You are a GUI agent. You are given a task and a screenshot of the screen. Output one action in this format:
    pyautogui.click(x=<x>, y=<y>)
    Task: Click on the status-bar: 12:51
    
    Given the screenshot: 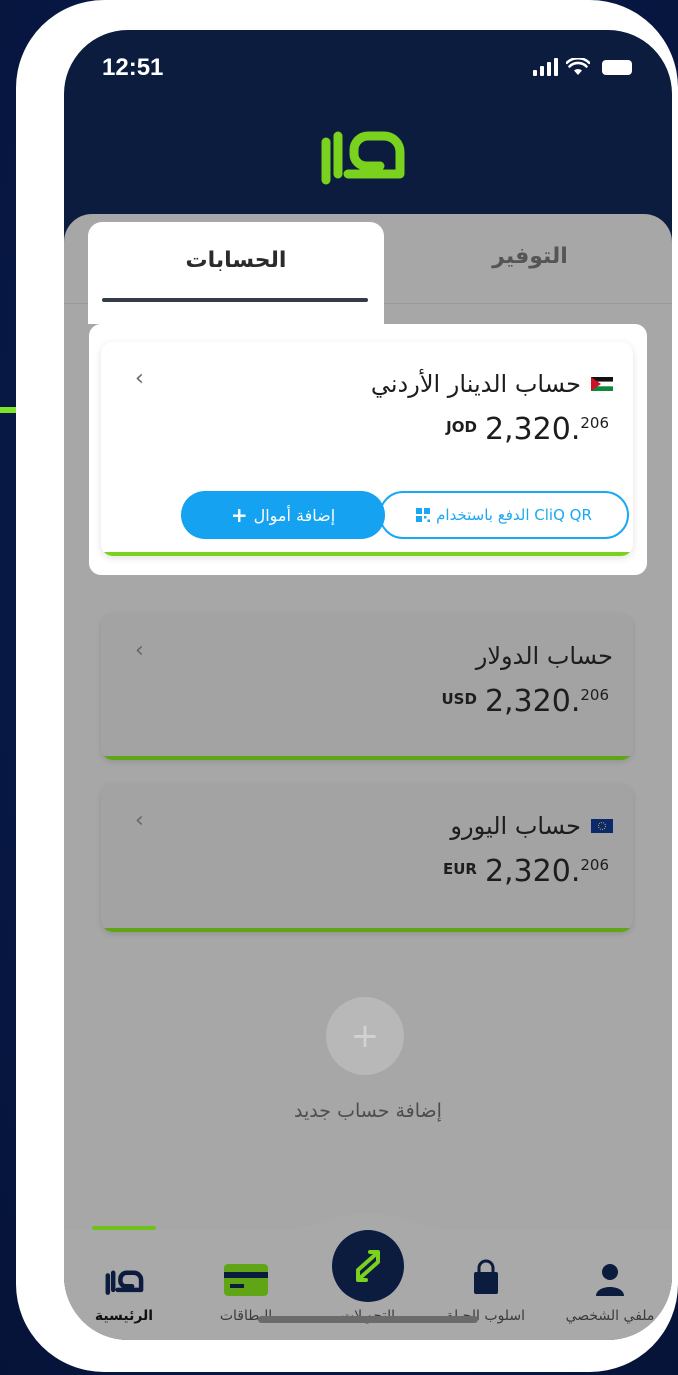 What is the action you would take?
    pyautogui.click(x=368, y=70)
    